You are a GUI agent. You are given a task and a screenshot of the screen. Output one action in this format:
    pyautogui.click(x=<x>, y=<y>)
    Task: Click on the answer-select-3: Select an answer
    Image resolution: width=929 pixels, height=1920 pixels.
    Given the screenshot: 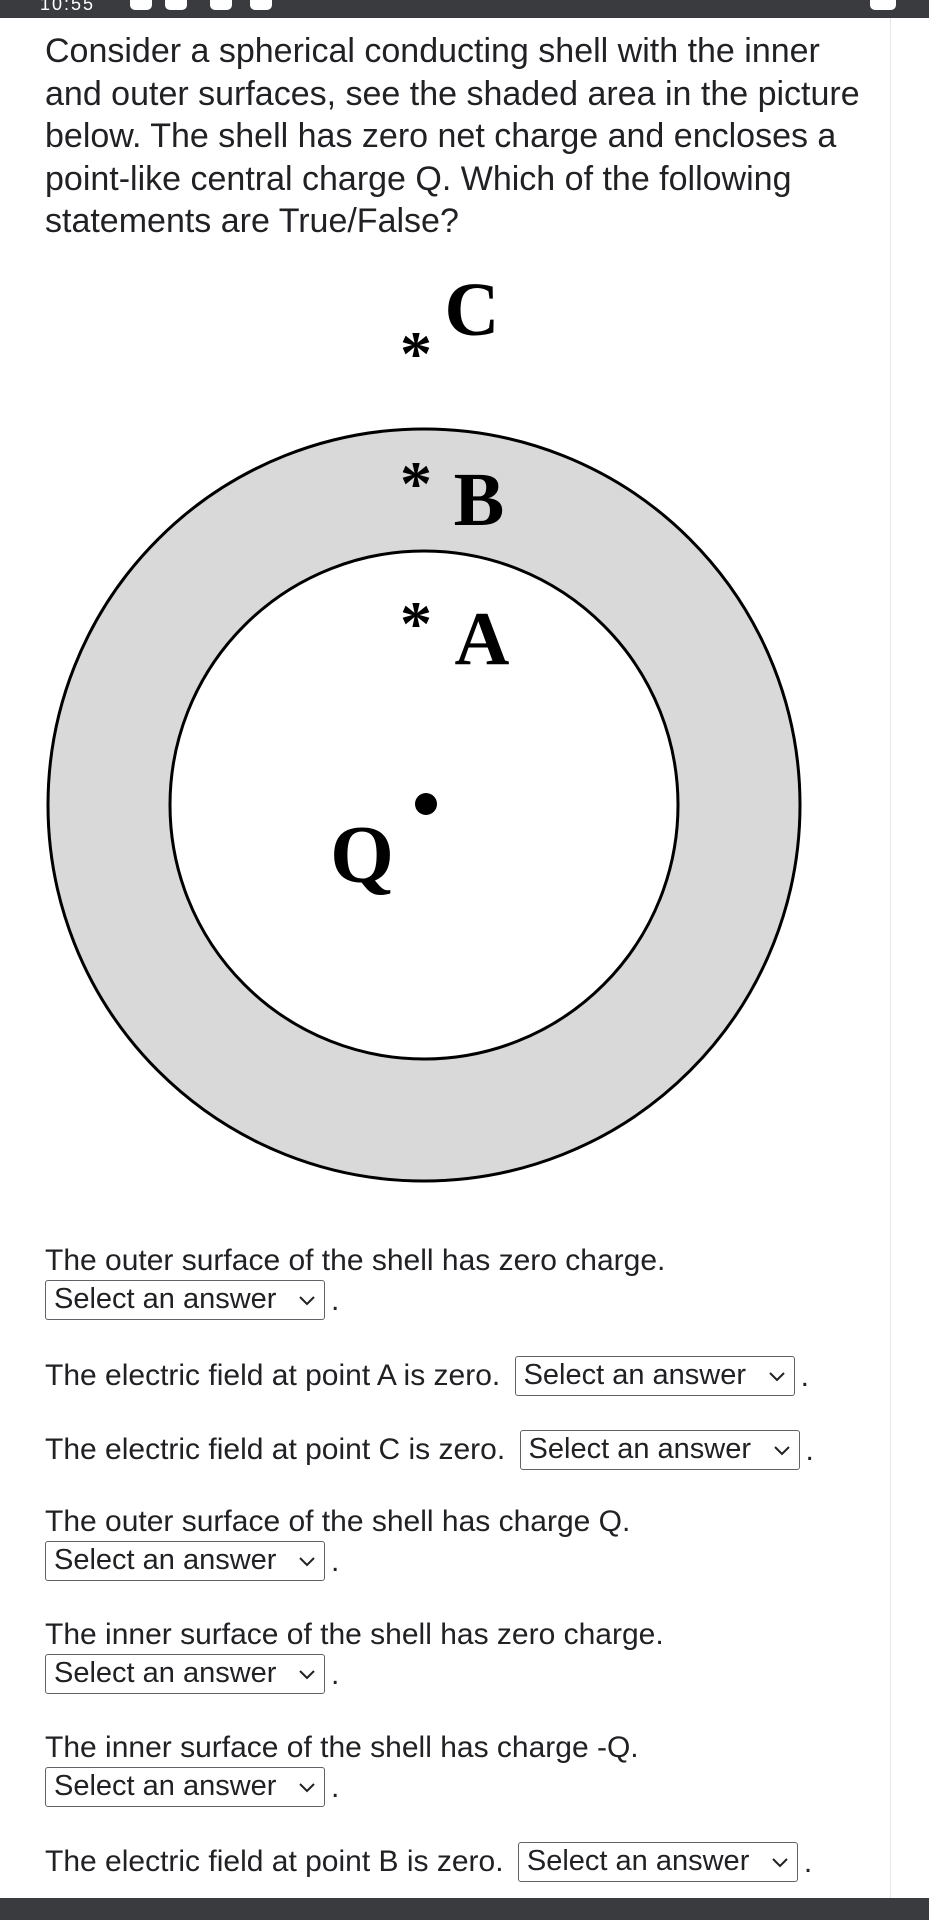 What is the action you would take?
    pyautogui.click(x=659, y=1450)
    